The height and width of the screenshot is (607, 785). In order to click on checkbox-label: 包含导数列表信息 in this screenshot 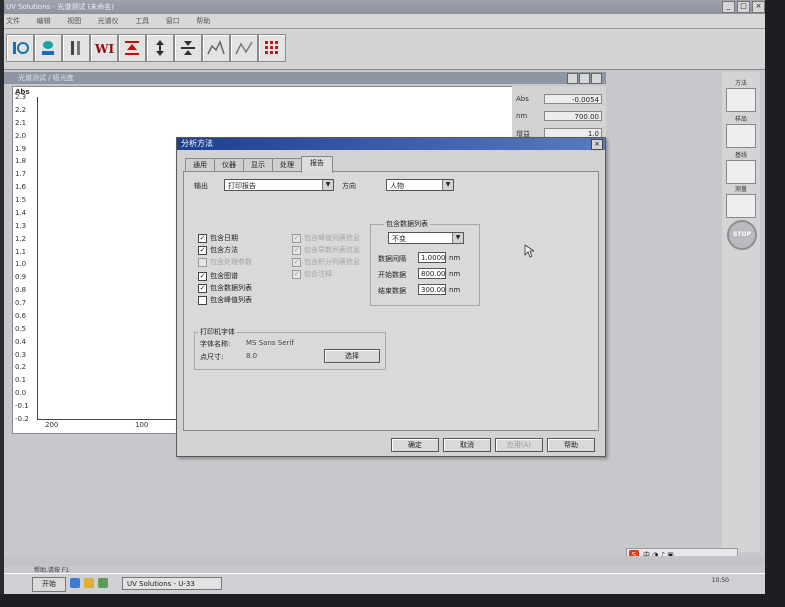, I will do `click(332, 250)`.